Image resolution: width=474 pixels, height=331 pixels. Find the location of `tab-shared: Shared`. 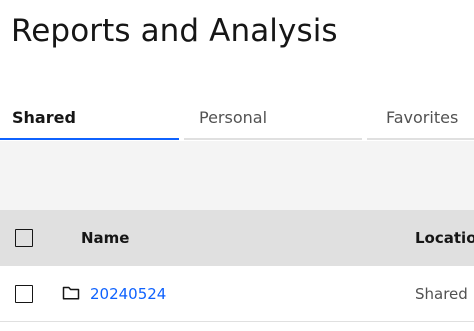

tab-shared: Shared is located at coordinates (89, 118).